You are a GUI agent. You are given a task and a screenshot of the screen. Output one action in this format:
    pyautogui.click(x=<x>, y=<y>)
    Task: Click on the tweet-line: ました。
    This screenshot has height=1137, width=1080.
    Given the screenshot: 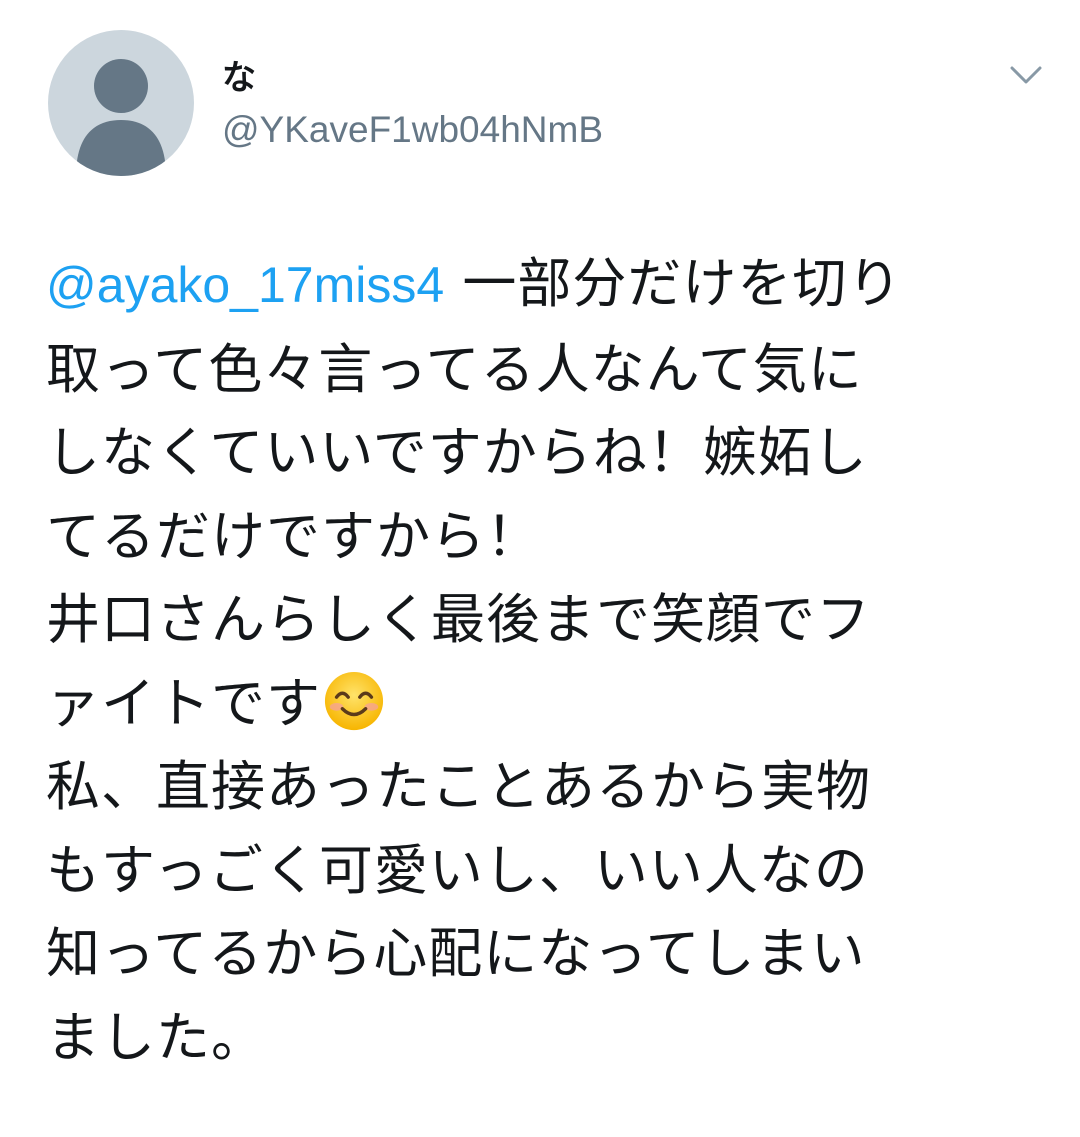 What is the action you would take?
    pyautogui.click(x=156, y=1037)
    